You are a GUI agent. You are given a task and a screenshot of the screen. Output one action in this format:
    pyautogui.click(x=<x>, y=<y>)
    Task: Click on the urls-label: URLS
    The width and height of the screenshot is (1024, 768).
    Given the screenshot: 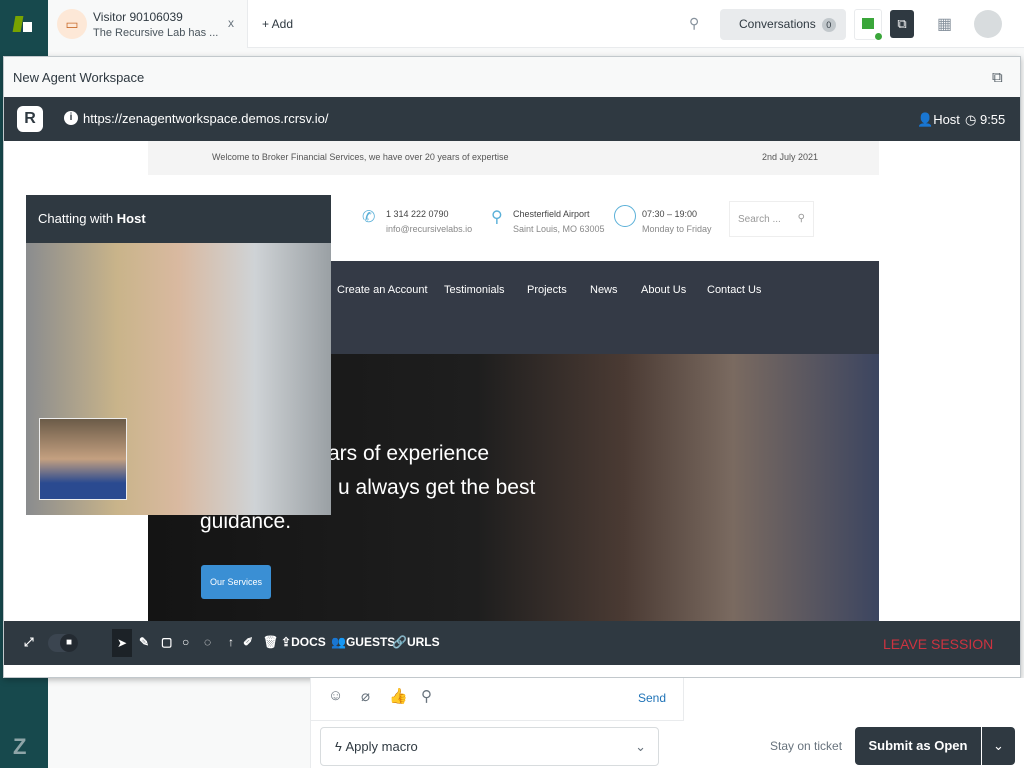 What is the action you would take?
    pyautogui.click(x=423, y=642)
    